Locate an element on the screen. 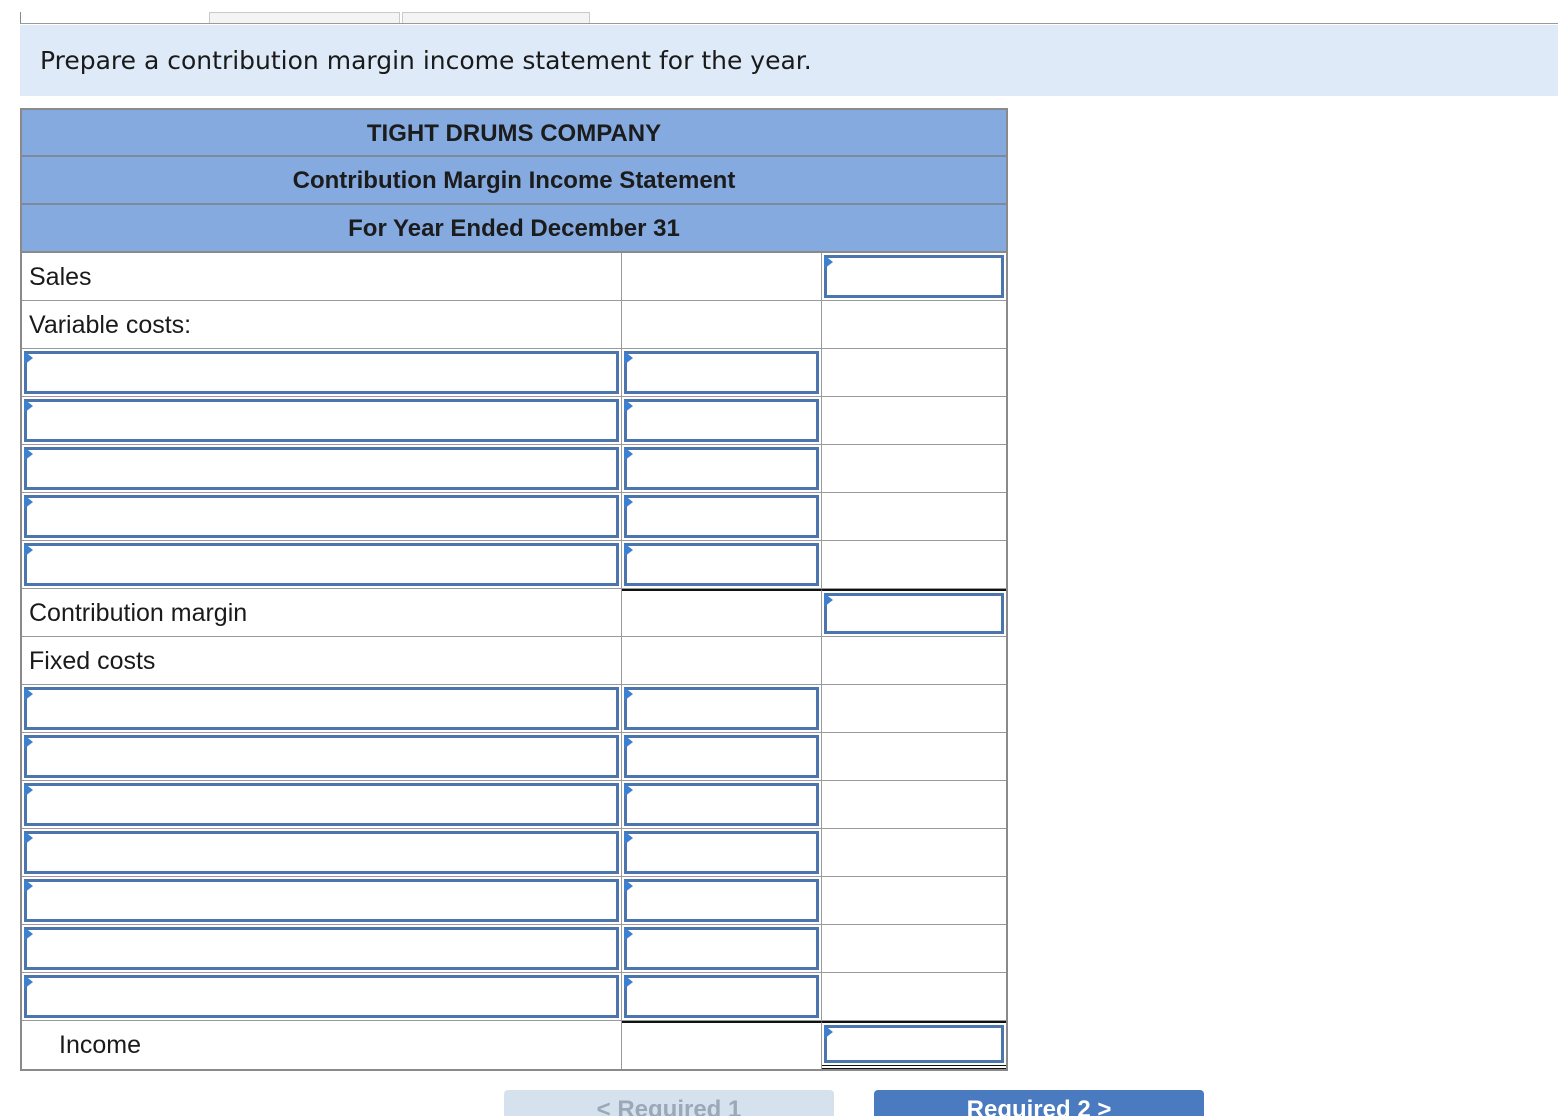 This screenshot has width=1558, height=1116. variable-costs-label: Variable costs: is located at coordinates (321, 325).